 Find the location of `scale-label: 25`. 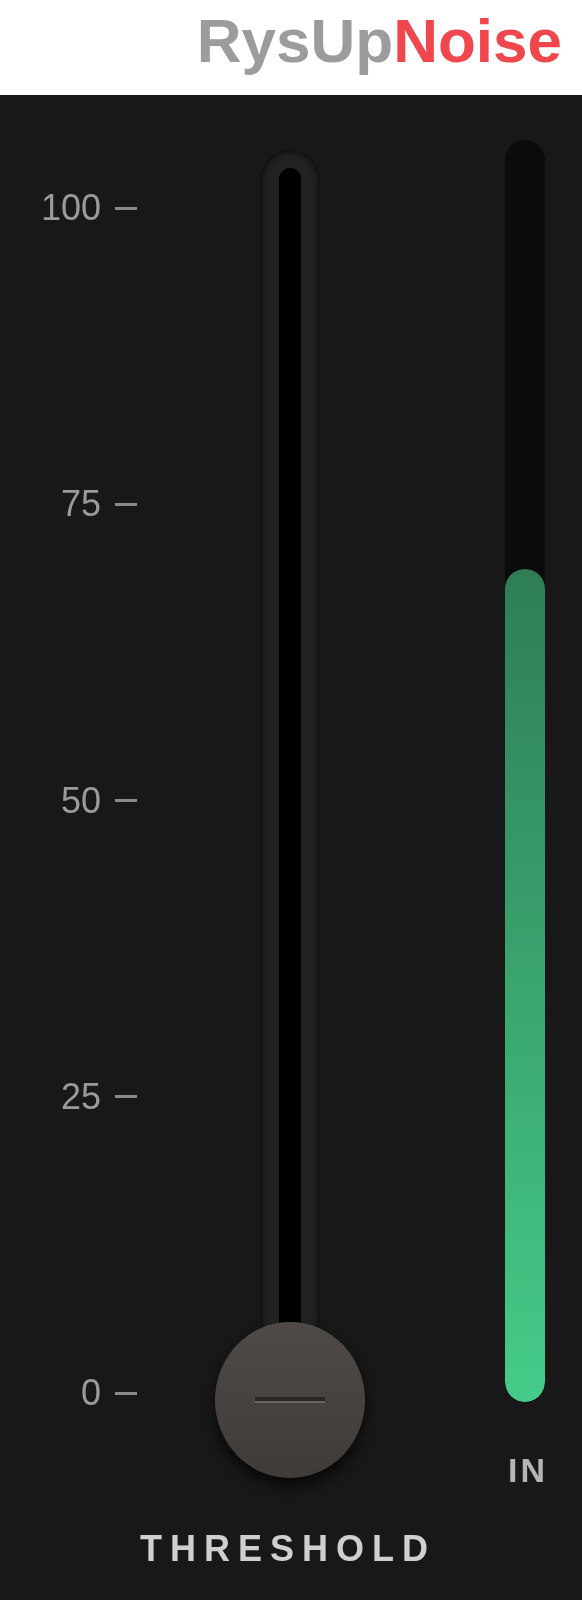

scale-label: 25 is located at coordinates (80, 1096).